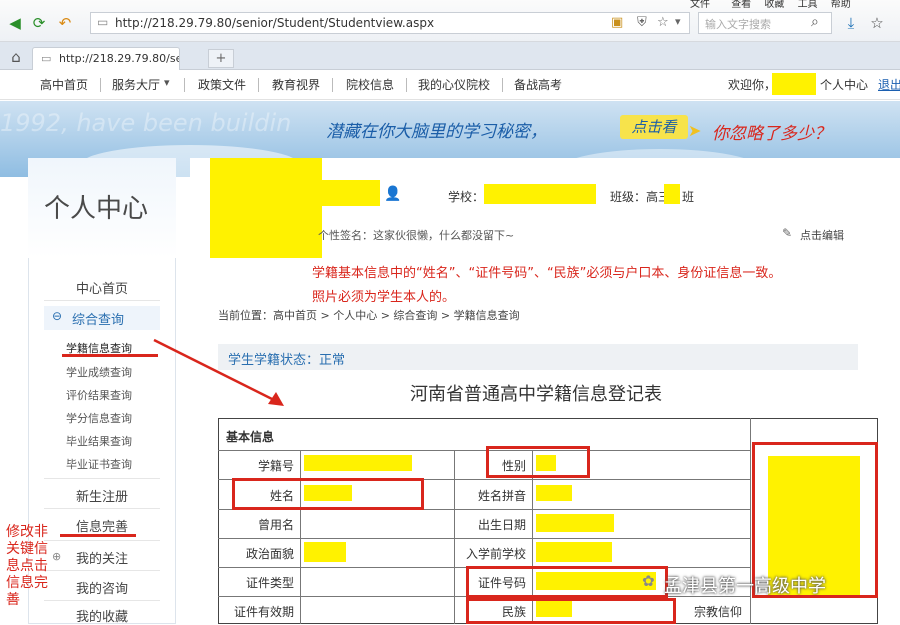 Image resolution: width=900 pixels, height=625 pixels. I want to click on sidebar-group-label: 综合查询, so click(98, 320).